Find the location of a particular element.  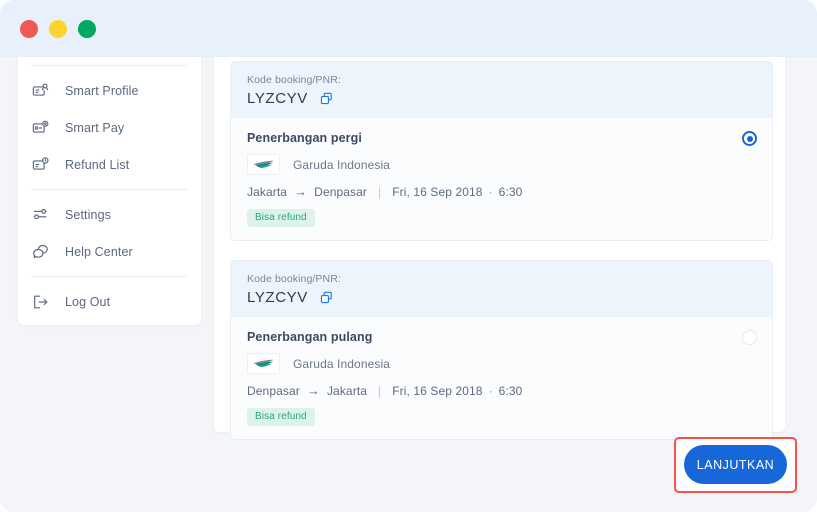

smart-pay-icon is located at coordinates (41, 128).